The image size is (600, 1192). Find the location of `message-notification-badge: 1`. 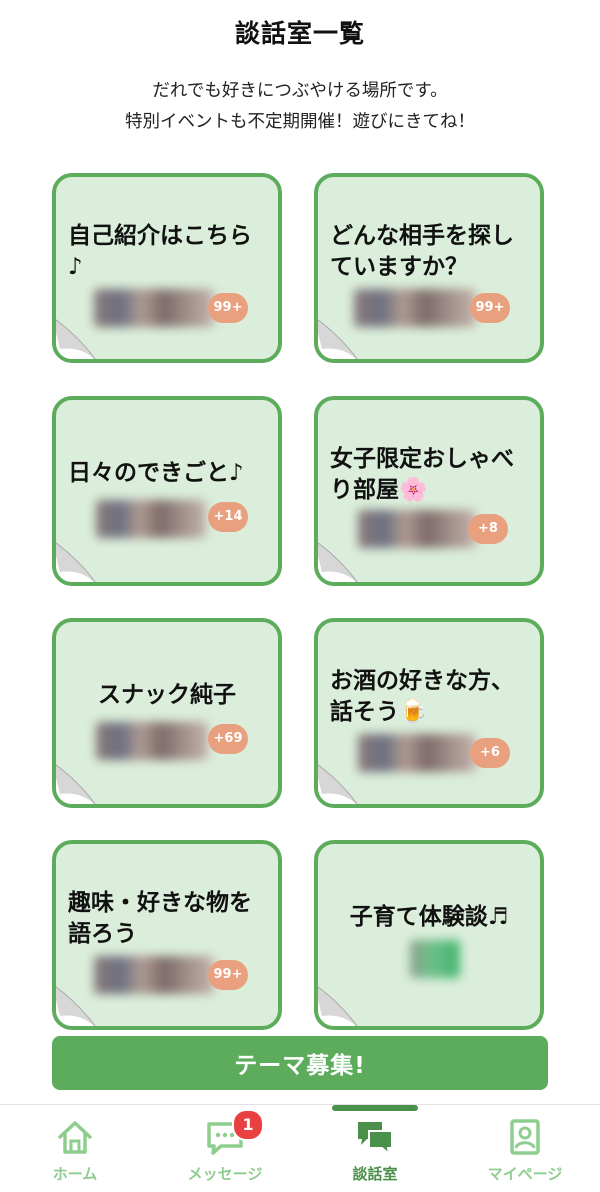

message-notification-badge: 1 is located at coordinates (248, 1125).